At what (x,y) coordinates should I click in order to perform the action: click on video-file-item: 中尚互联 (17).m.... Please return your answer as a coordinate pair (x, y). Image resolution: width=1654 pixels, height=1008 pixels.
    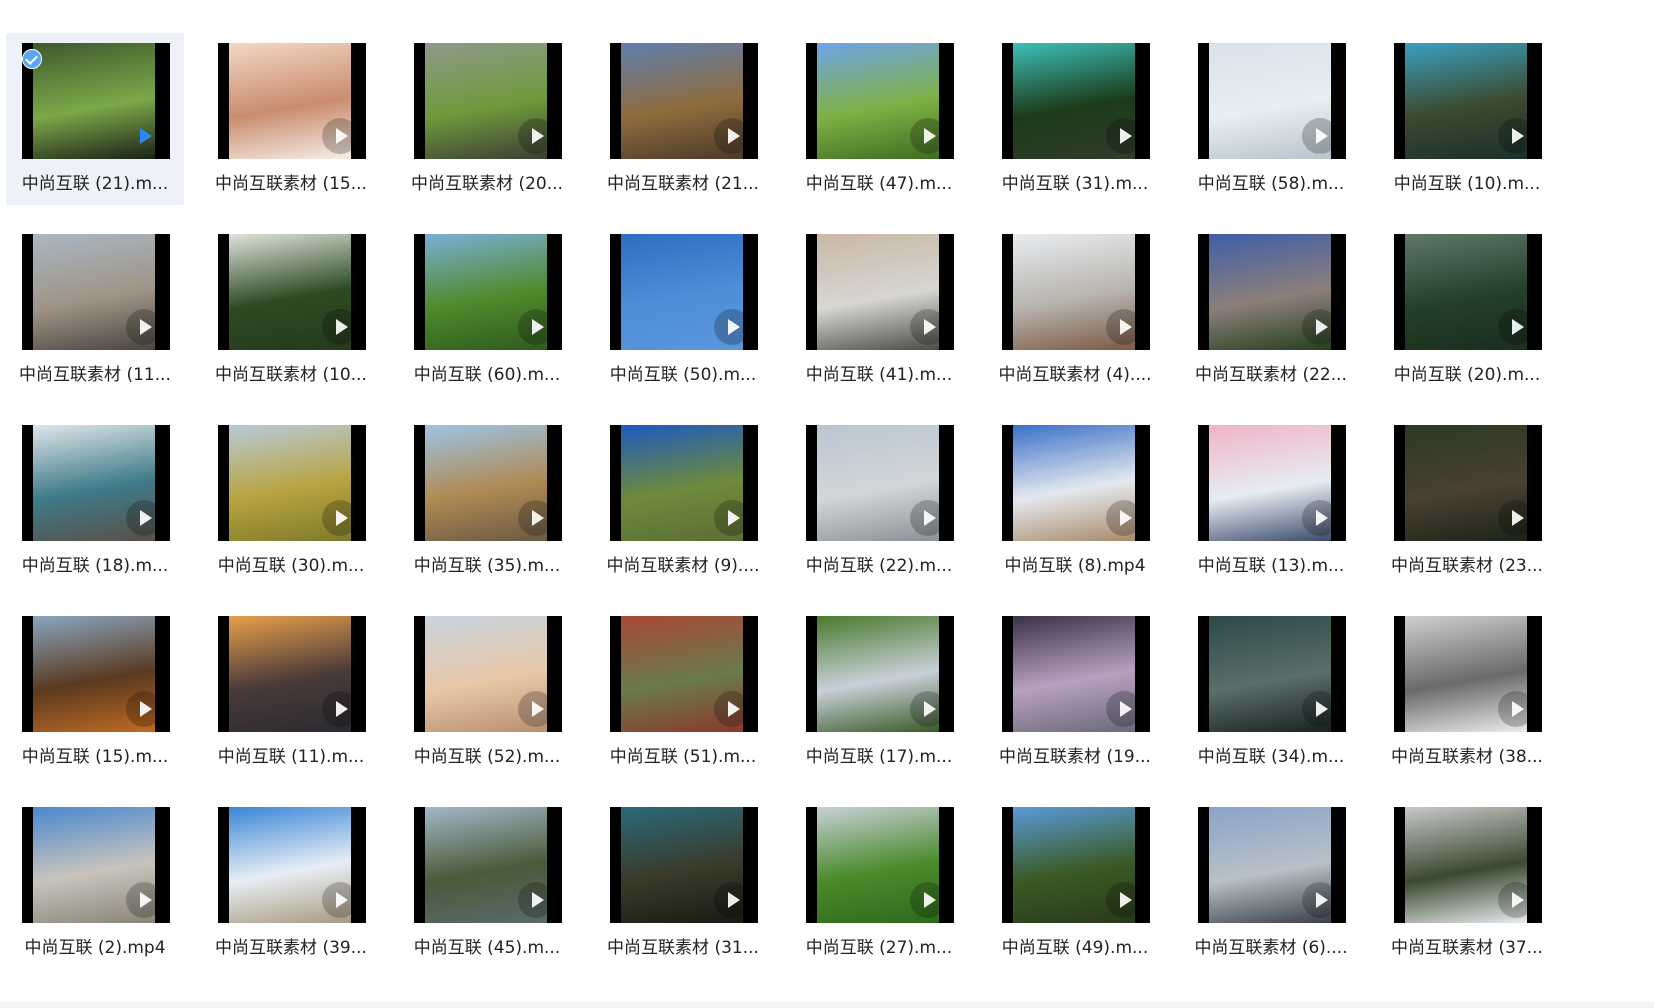
    Looking at the image, I should click on (879, 692).